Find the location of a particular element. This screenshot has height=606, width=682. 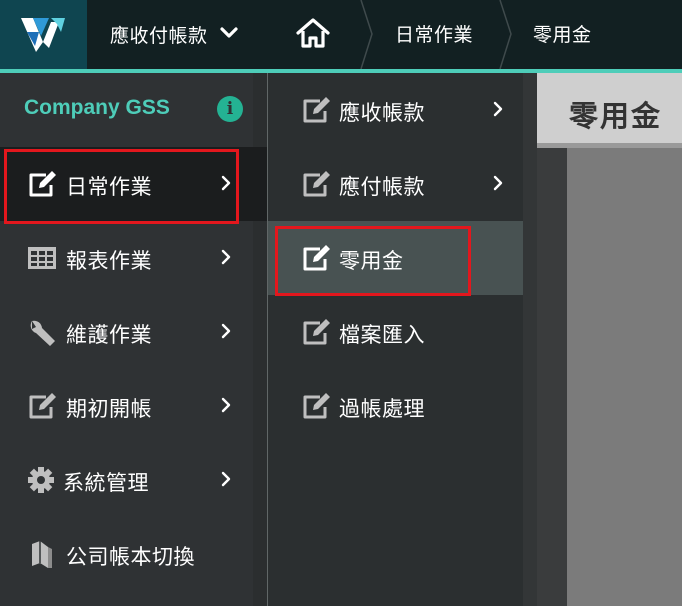

sidebar-item-switch-company-ledger: 公司帳本切換 is located at coordinates (126, 554).